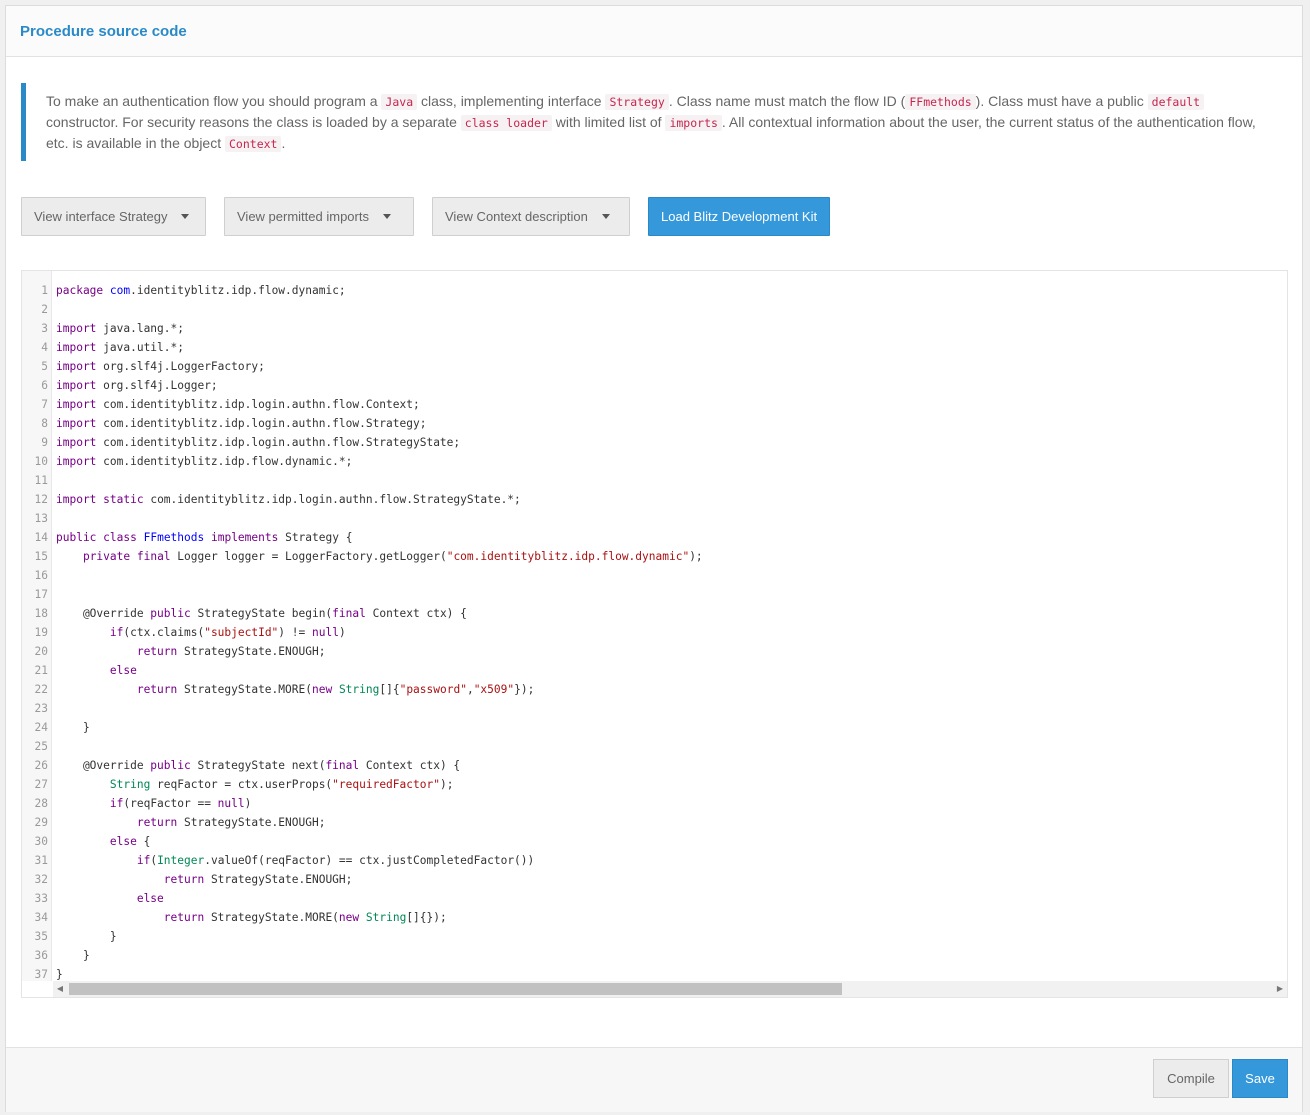 The width and height of the screenshot is (1310, 1115). I want to click on view-interface-dropdown: View interface Strategy, so click(113, 216).